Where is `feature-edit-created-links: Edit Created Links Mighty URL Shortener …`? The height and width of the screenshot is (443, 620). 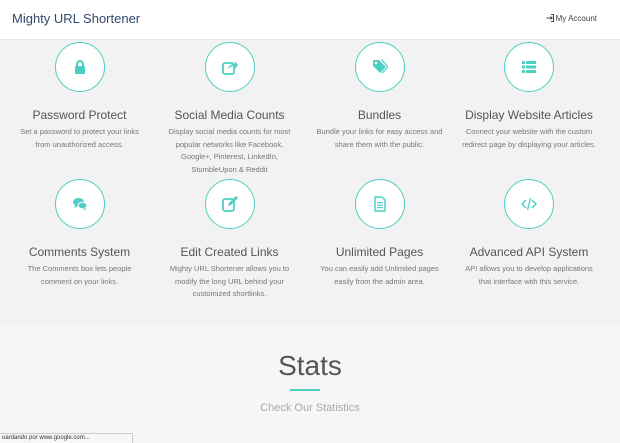
feature-edit-created-links: Edit Created Links Mighty URL Shortener … is located at coordinates (229, 240).